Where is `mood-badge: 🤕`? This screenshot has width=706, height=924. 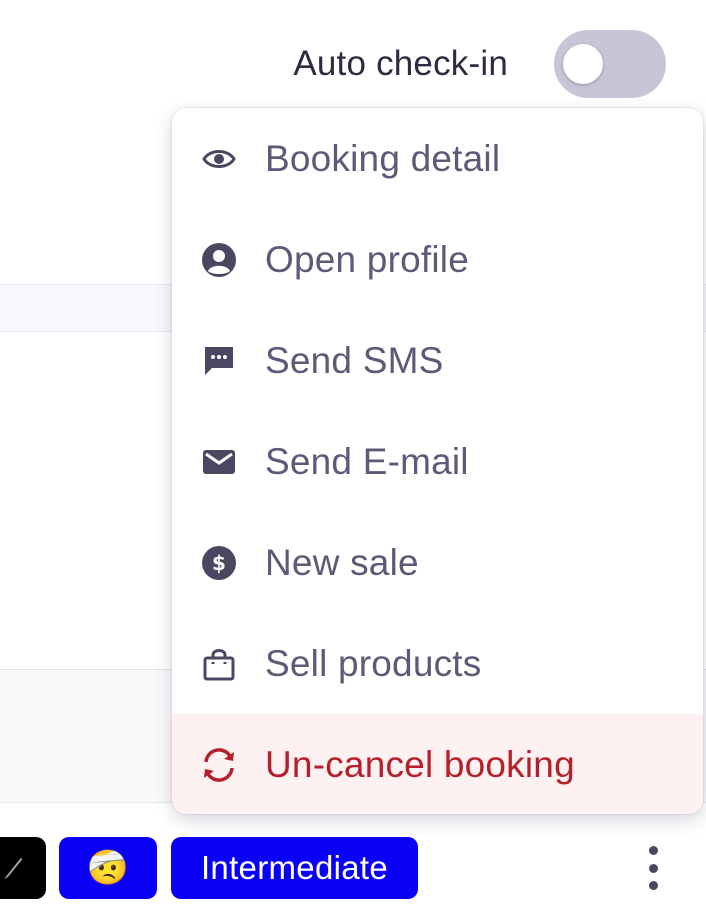 mood-badge: 🤕 is located at coordinates (108, 868).